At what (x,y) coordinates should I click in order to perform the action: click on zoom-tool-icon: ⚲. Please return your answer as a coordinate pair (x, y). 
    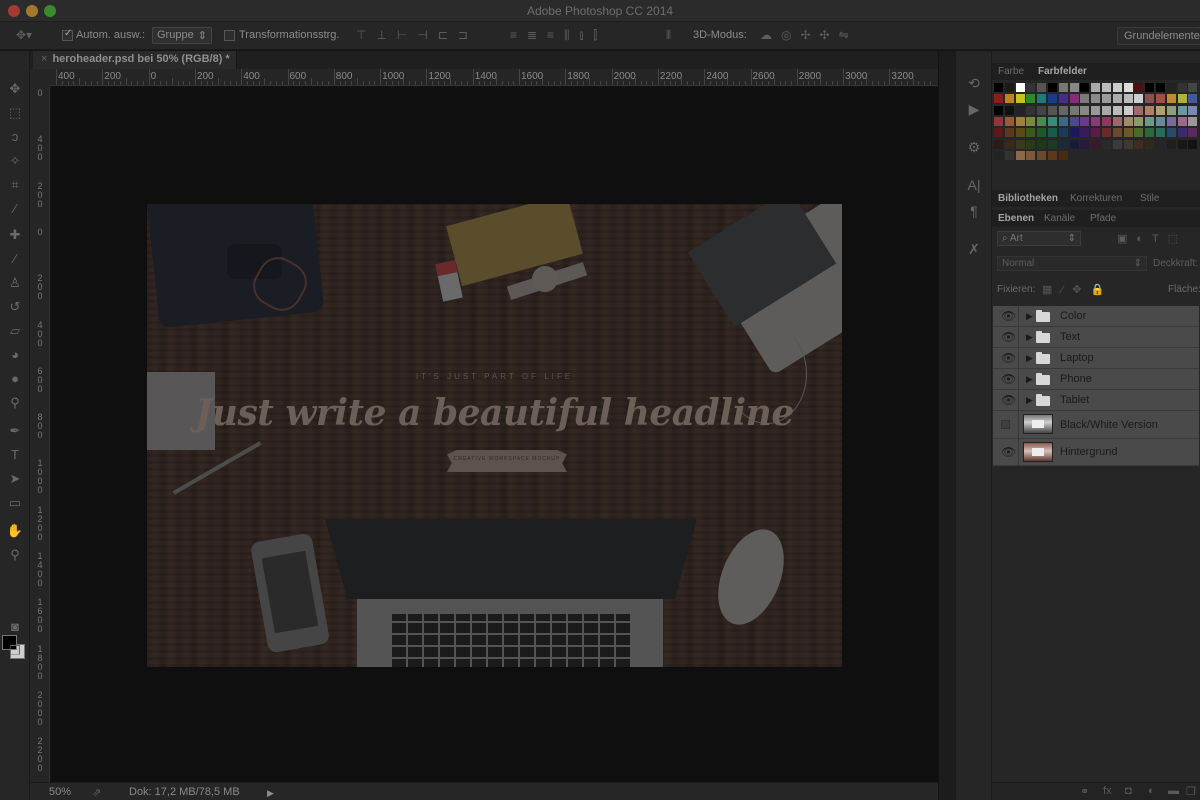
    Looking at the image, I should click on (15, 555).